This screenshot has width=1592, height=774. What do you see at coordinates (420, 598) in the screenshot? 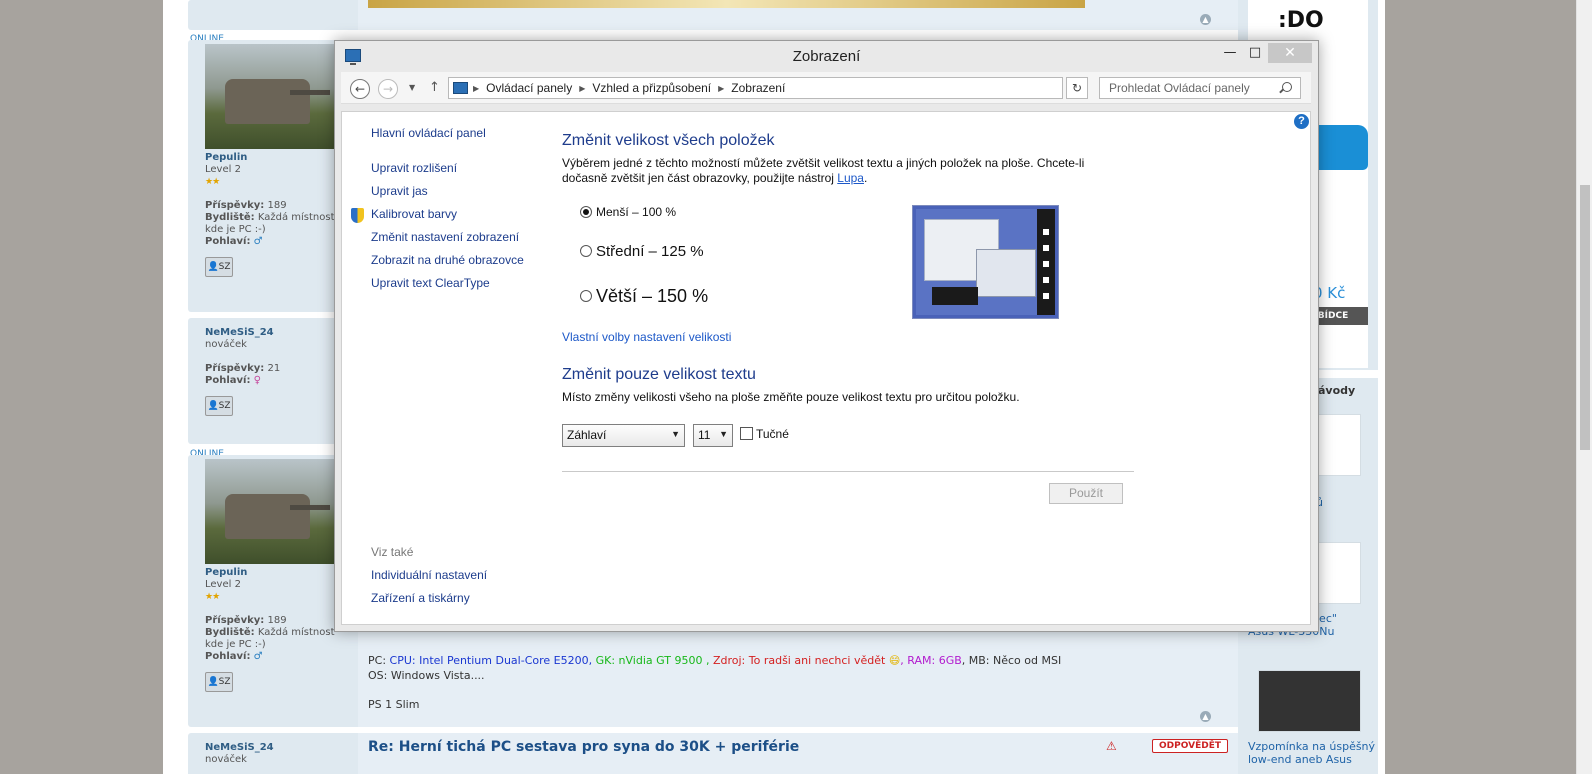
I see `nav-devices-printers: Zařízení a tiskárny` at bounding box center [420, 598].